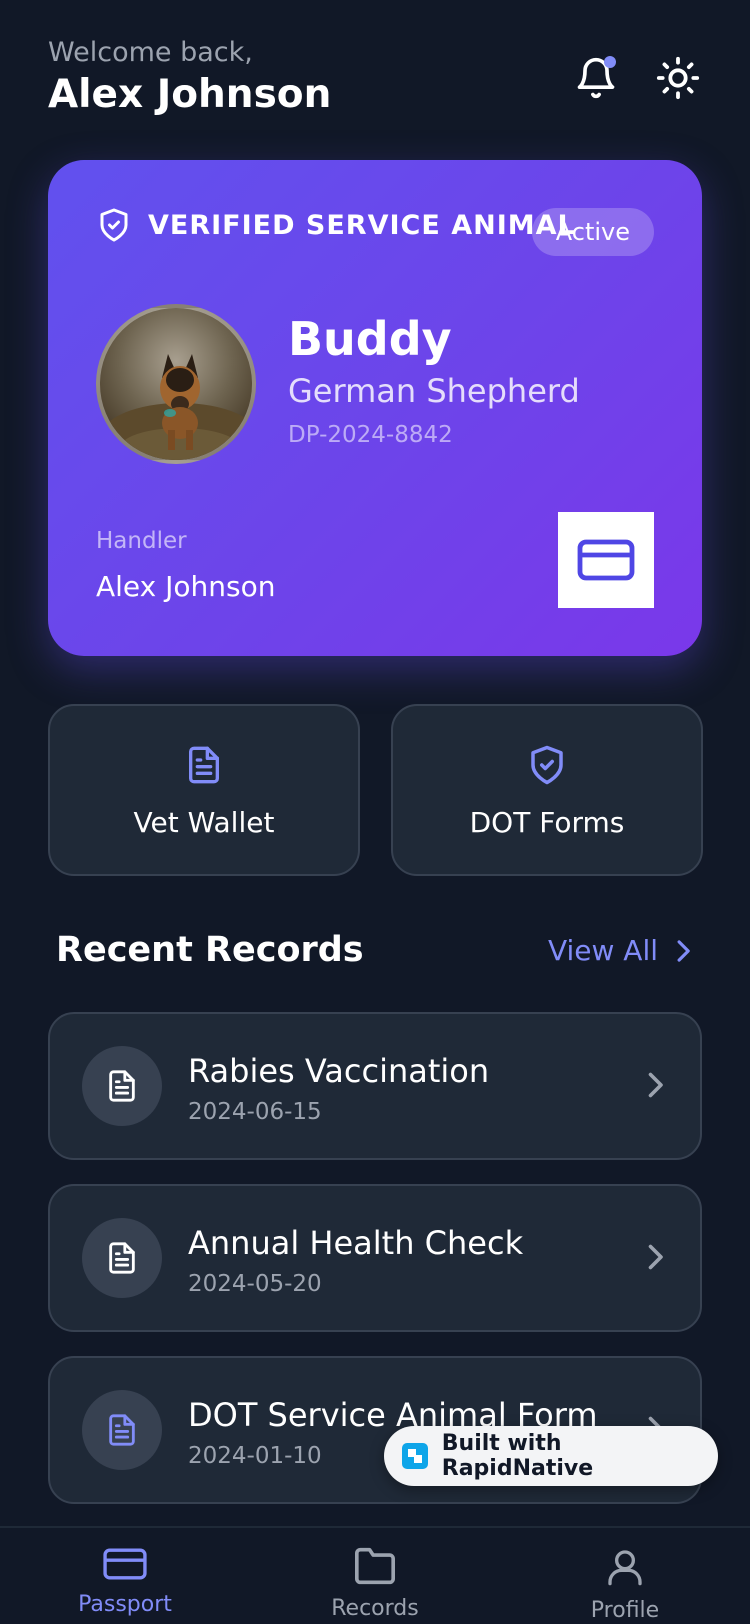  I want to click on built-with-badge: Built with RapidNative, so click(551, 1456).